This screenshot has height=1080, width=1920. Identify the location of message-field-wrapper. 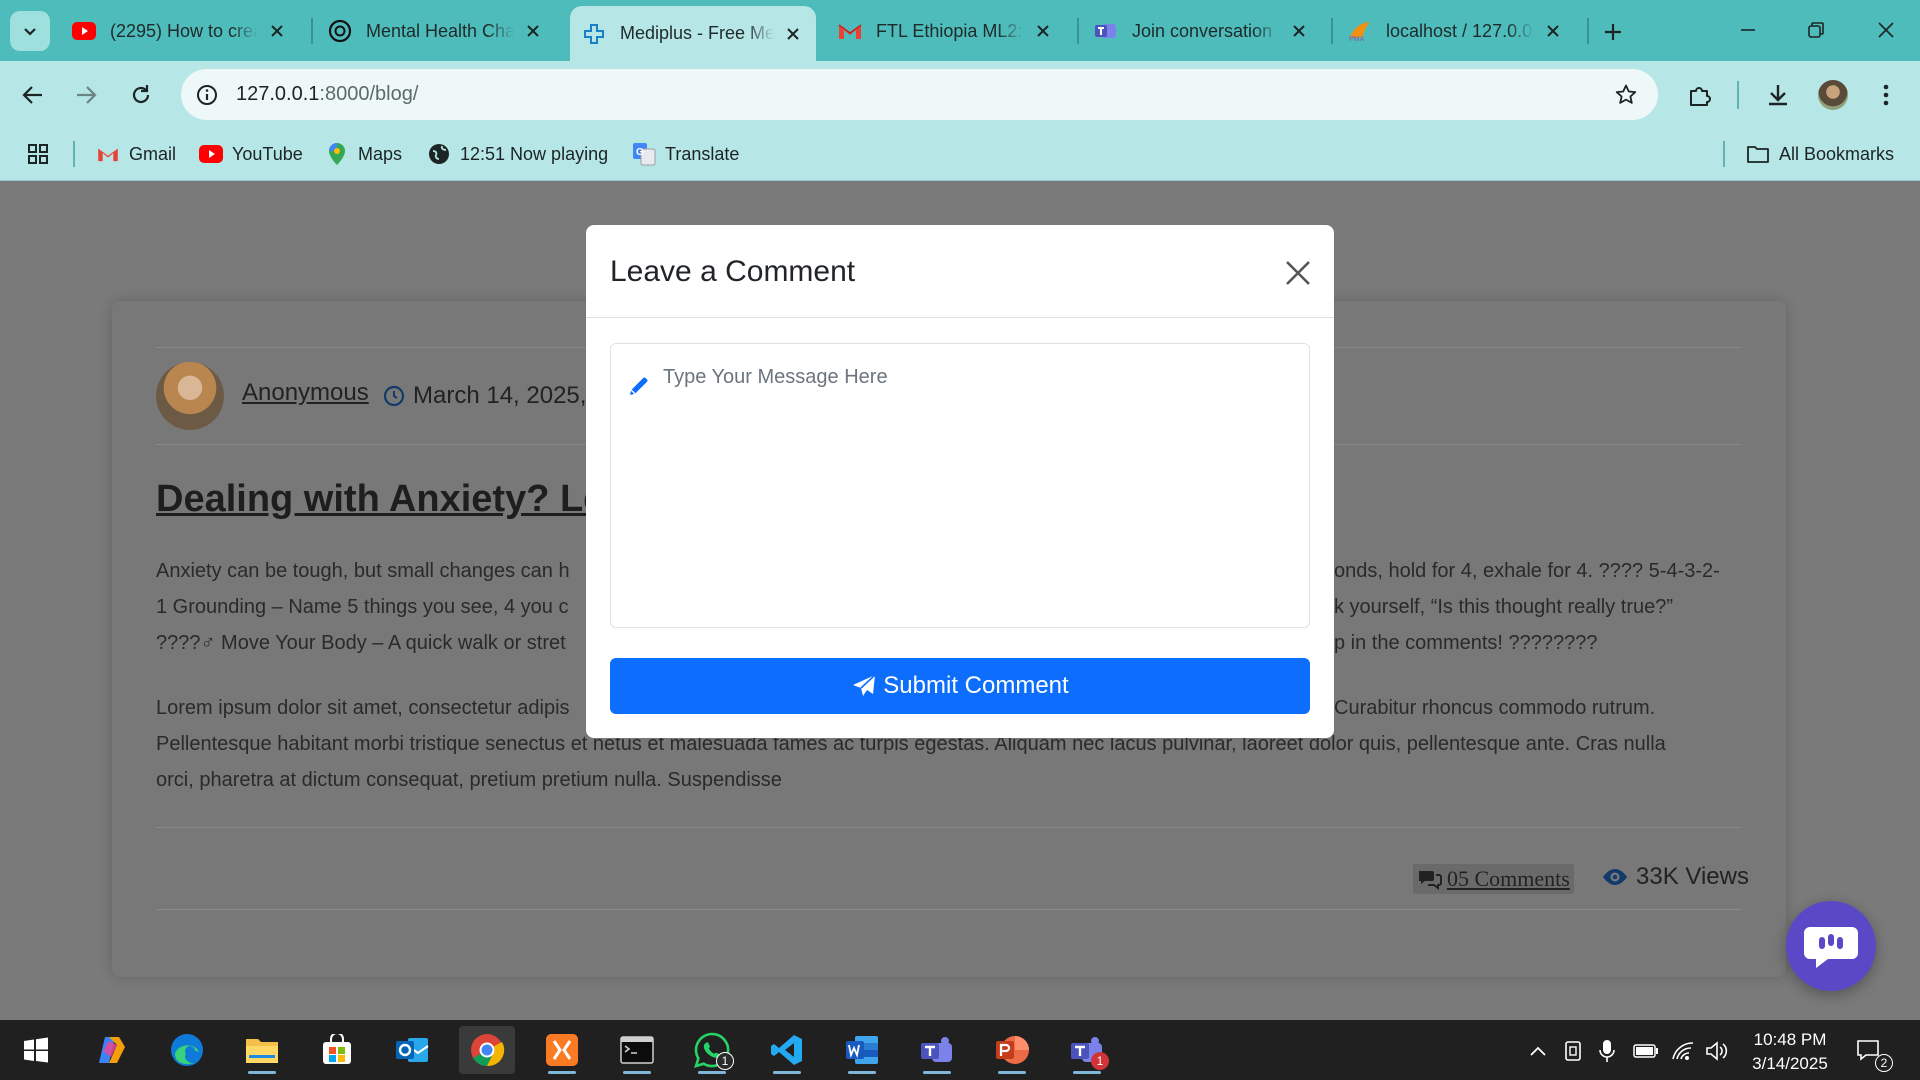
(960, 485).